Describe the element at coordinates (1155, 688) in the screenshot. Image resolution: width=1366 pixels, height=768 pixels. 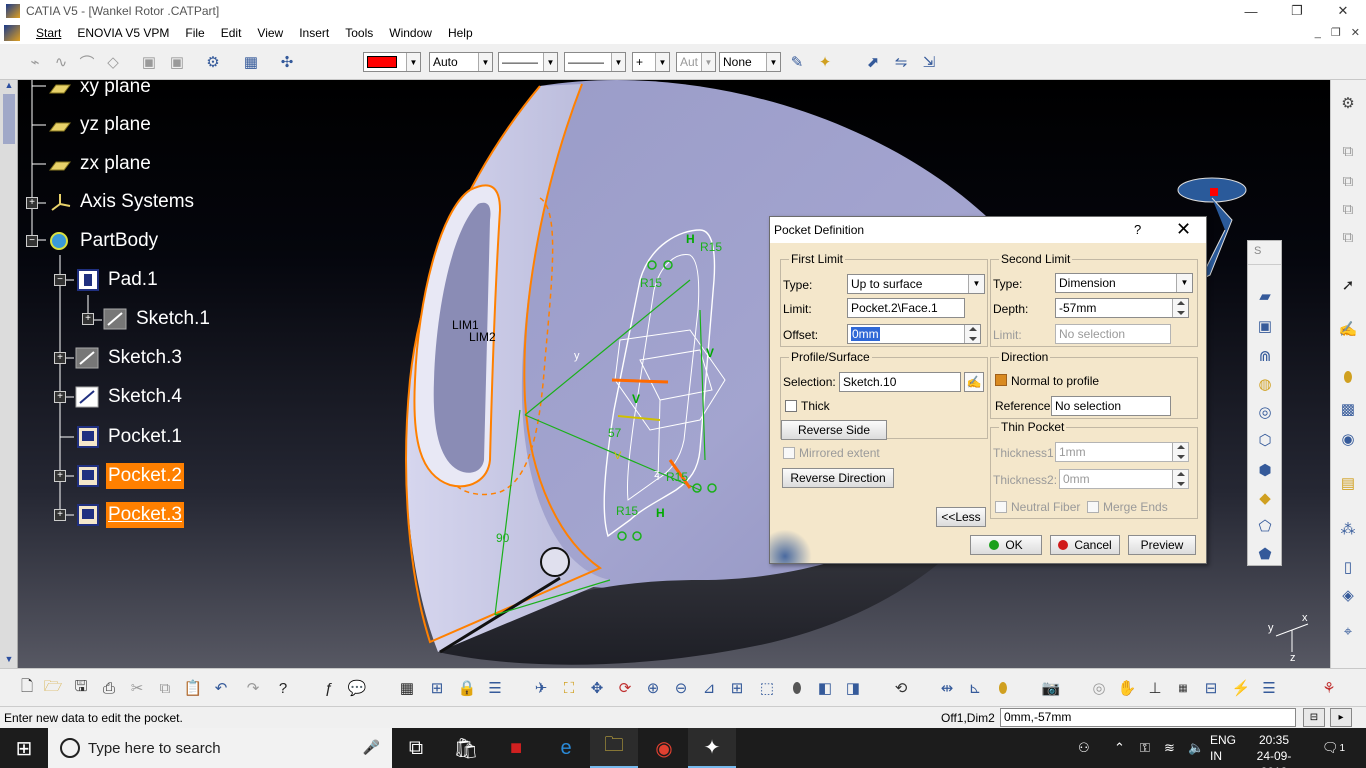
I see `axis-triad-icon: ⊥` at that location.